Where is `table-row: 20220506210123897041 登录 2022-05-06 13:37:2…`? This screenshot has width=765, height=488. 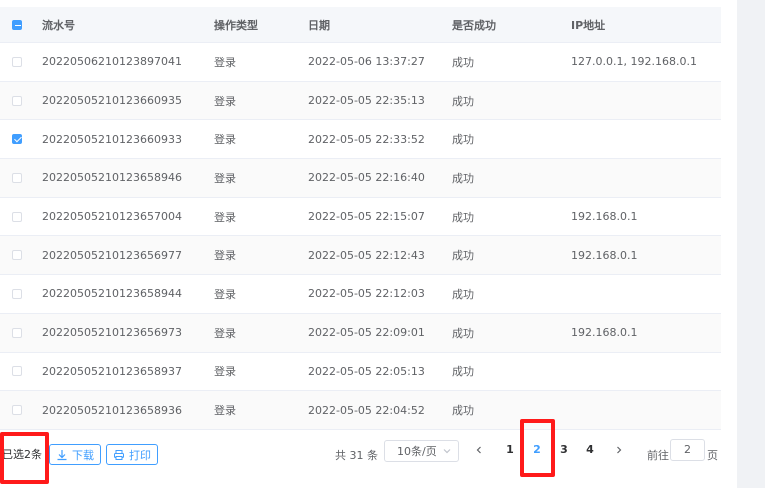
table-row: 20220506210123897041 登录 2022-05-06 13:37:2… is located at coordinates (360, 62).